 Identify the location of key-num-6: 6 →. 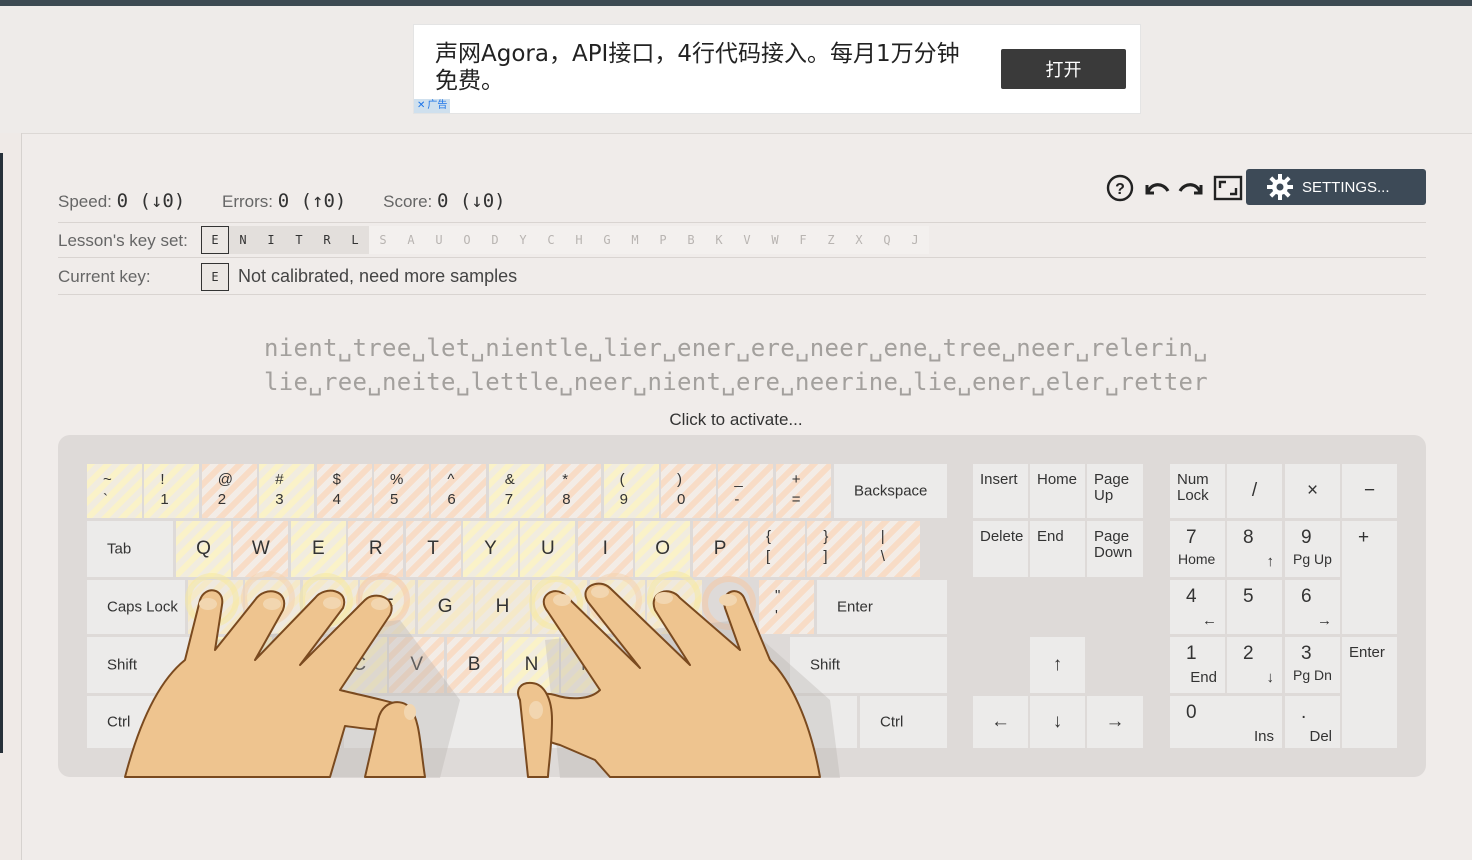
(1312, 607).